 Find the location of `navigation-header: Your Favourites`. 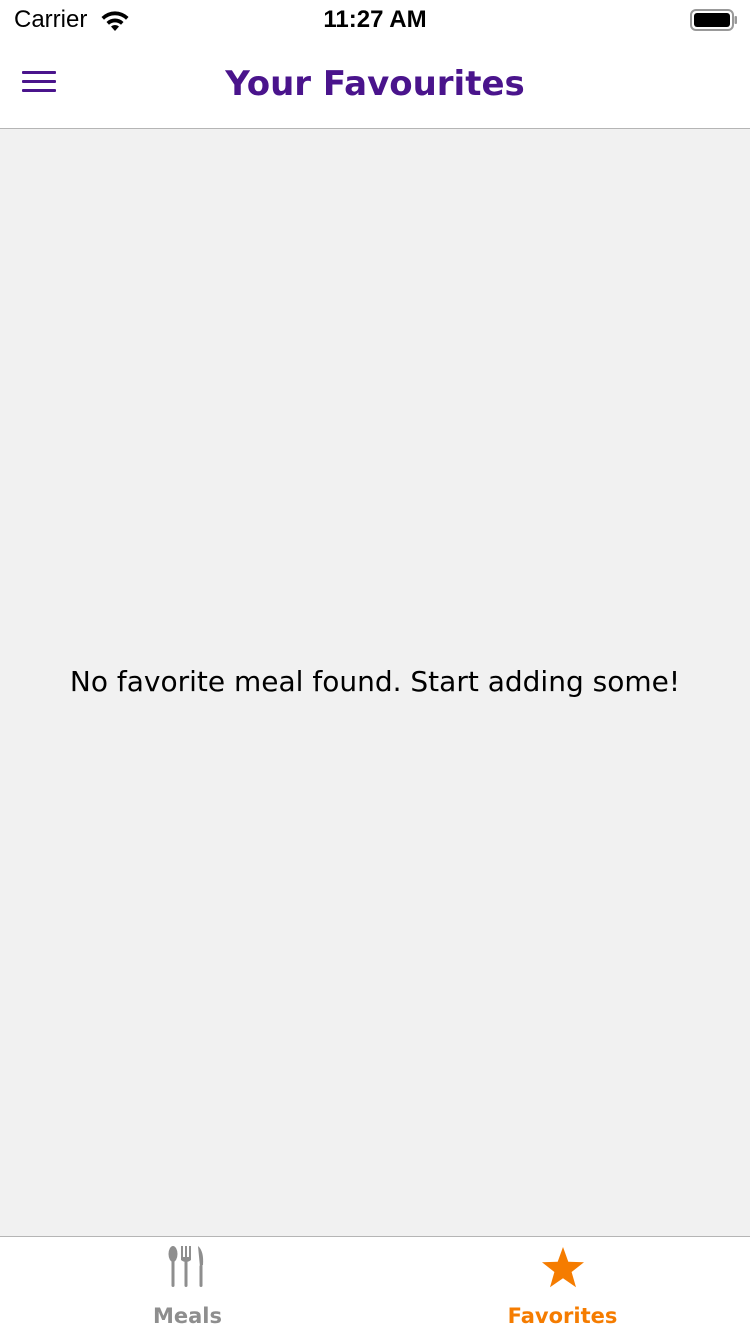

navigation-header: Your Favourites is located at coordinates (375, 84).